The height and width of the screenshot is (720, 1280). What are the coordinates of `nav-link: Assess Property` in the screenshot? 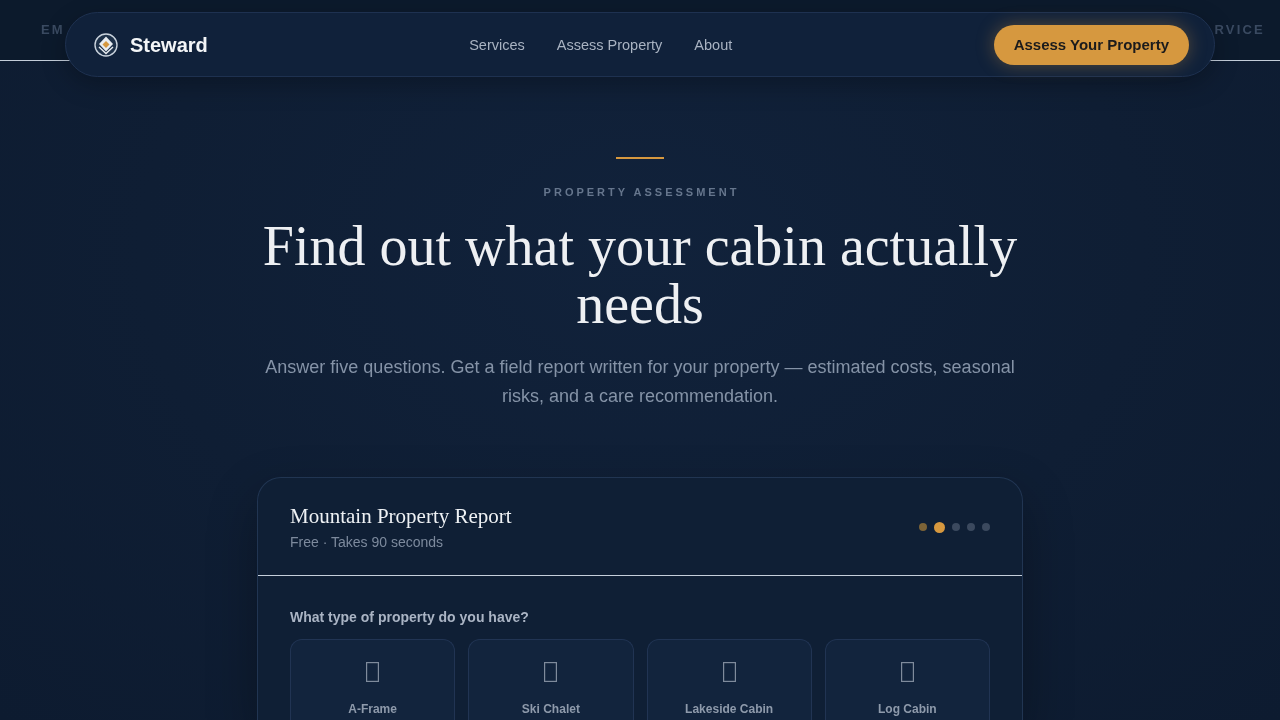 It's located at (609, 44).